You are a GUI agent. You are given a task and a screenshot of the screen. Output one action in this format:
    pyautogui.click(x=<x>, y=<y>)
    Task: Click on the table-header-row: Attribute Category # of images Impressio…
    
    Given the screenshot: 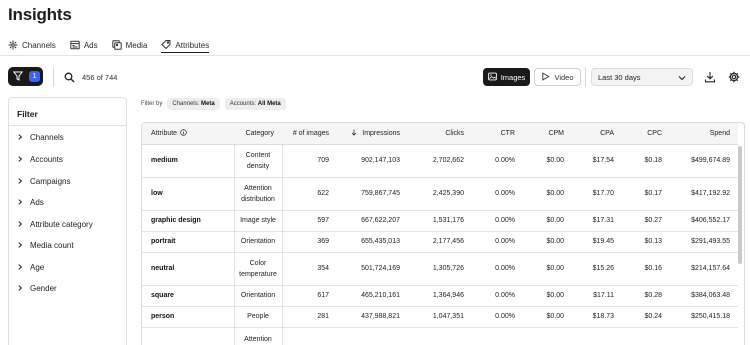 What is the action you would take?
    pyautogui.click(x=440, y=134)
    